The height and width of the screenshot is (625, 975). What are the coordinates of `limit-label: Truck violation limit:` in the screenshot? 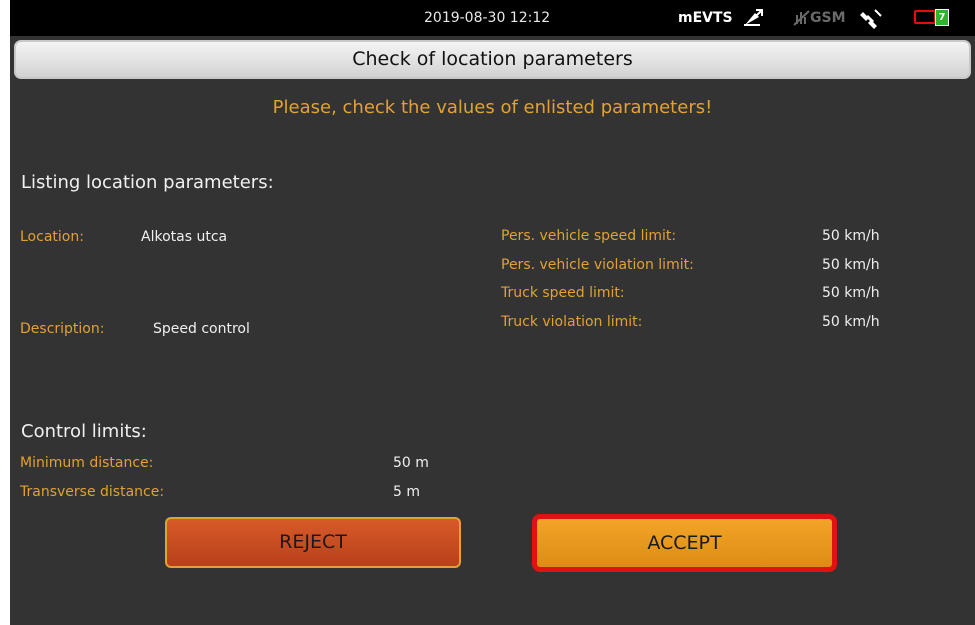 It's located at (572, 322).